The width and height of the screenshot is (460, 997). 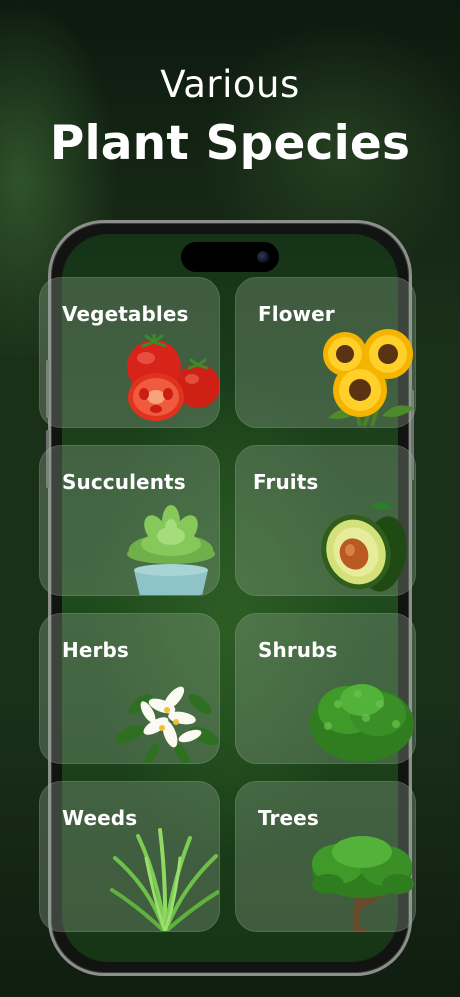 I want to click on category-label: Herbs, so click(x=95, y=650).